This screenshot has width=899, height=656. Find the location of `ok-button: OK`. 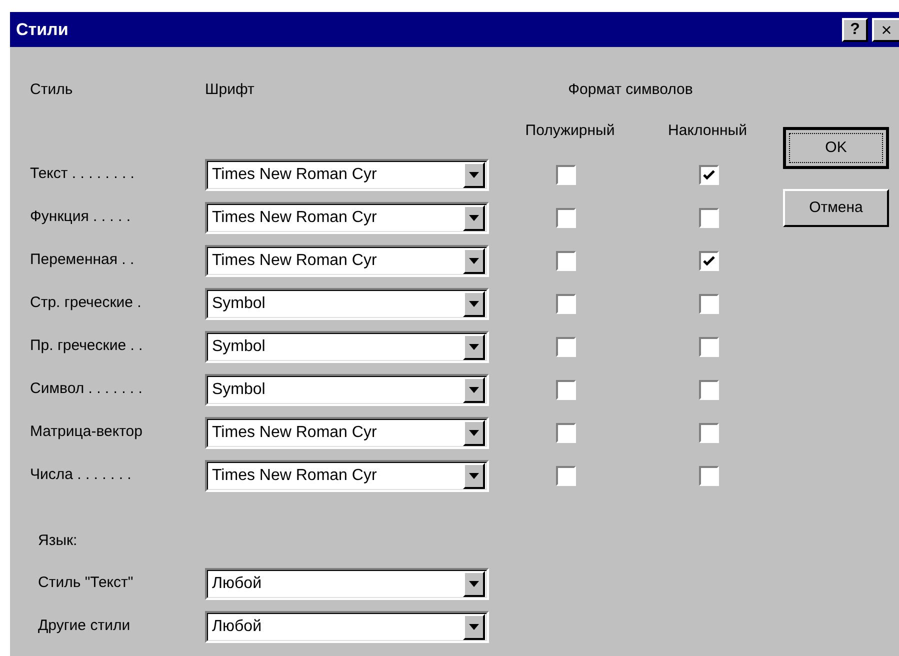

ok-button: OK is located at coordinates (836, 148).